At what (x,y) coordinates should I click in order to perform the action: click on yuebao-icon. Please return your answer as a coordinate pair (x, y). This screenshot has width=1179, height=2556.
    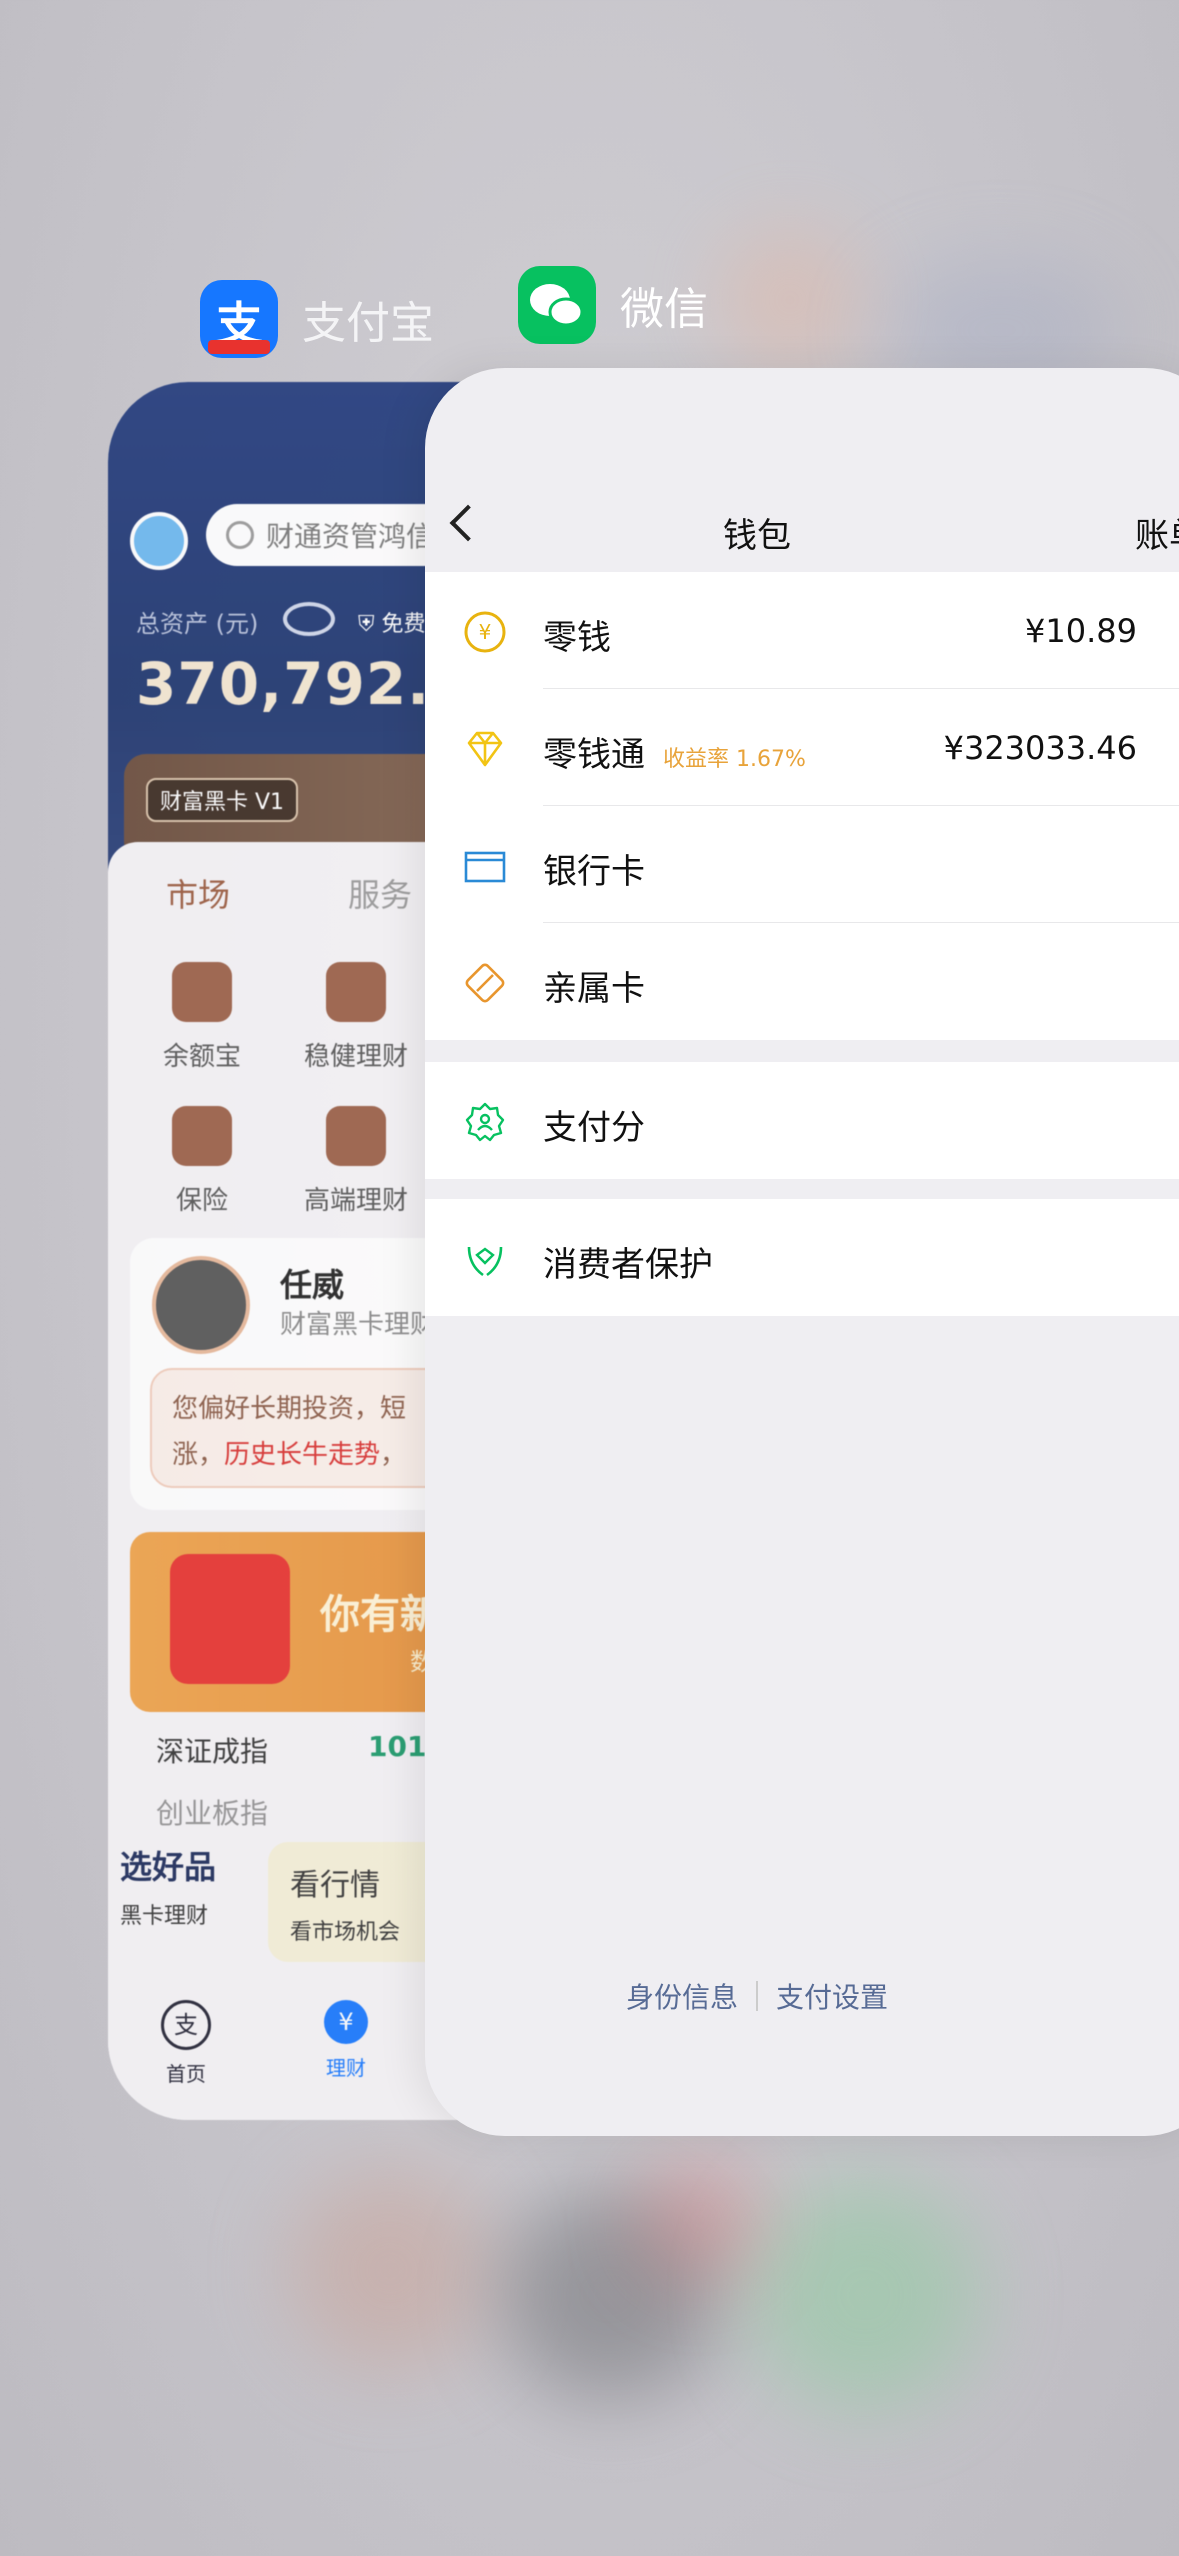
    Looking at the image, I should click on (202, 992).